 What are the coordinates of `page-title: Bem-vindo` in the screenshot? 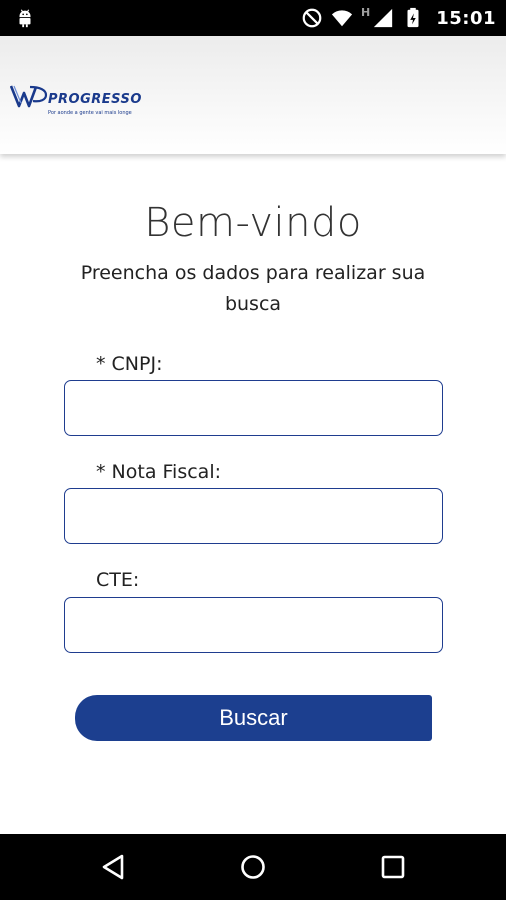 It's located at (253, 223).